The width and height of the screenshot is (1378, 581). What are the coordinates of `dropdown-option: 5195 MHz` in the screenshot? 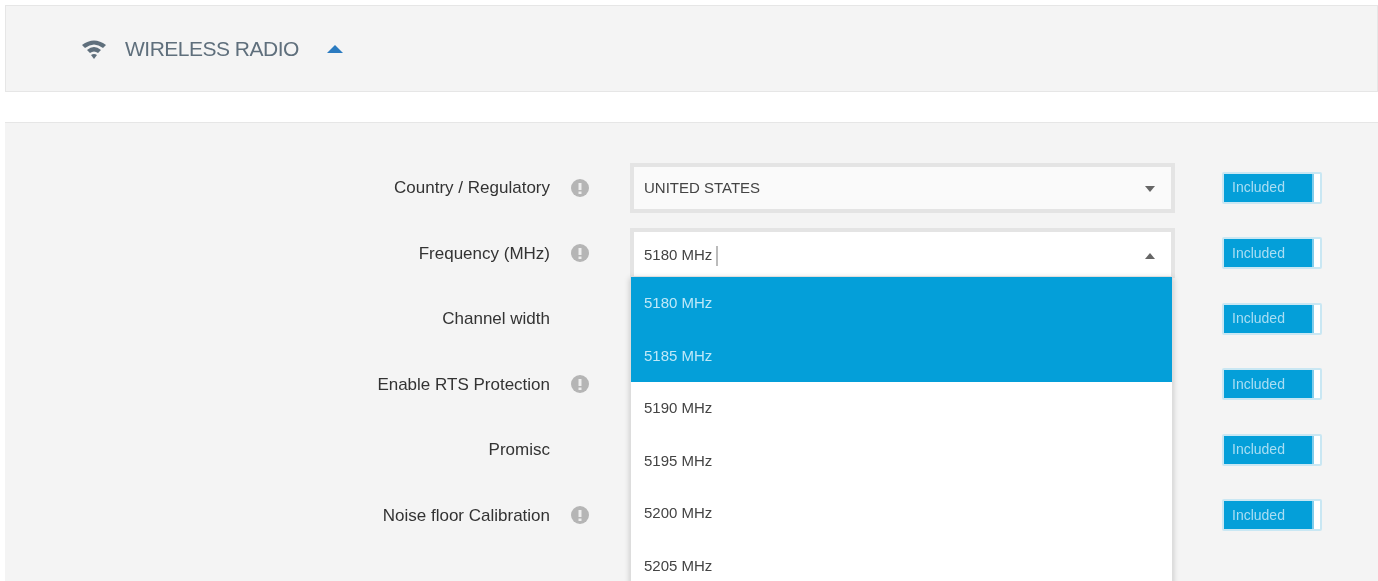 It's located at (901, 460).